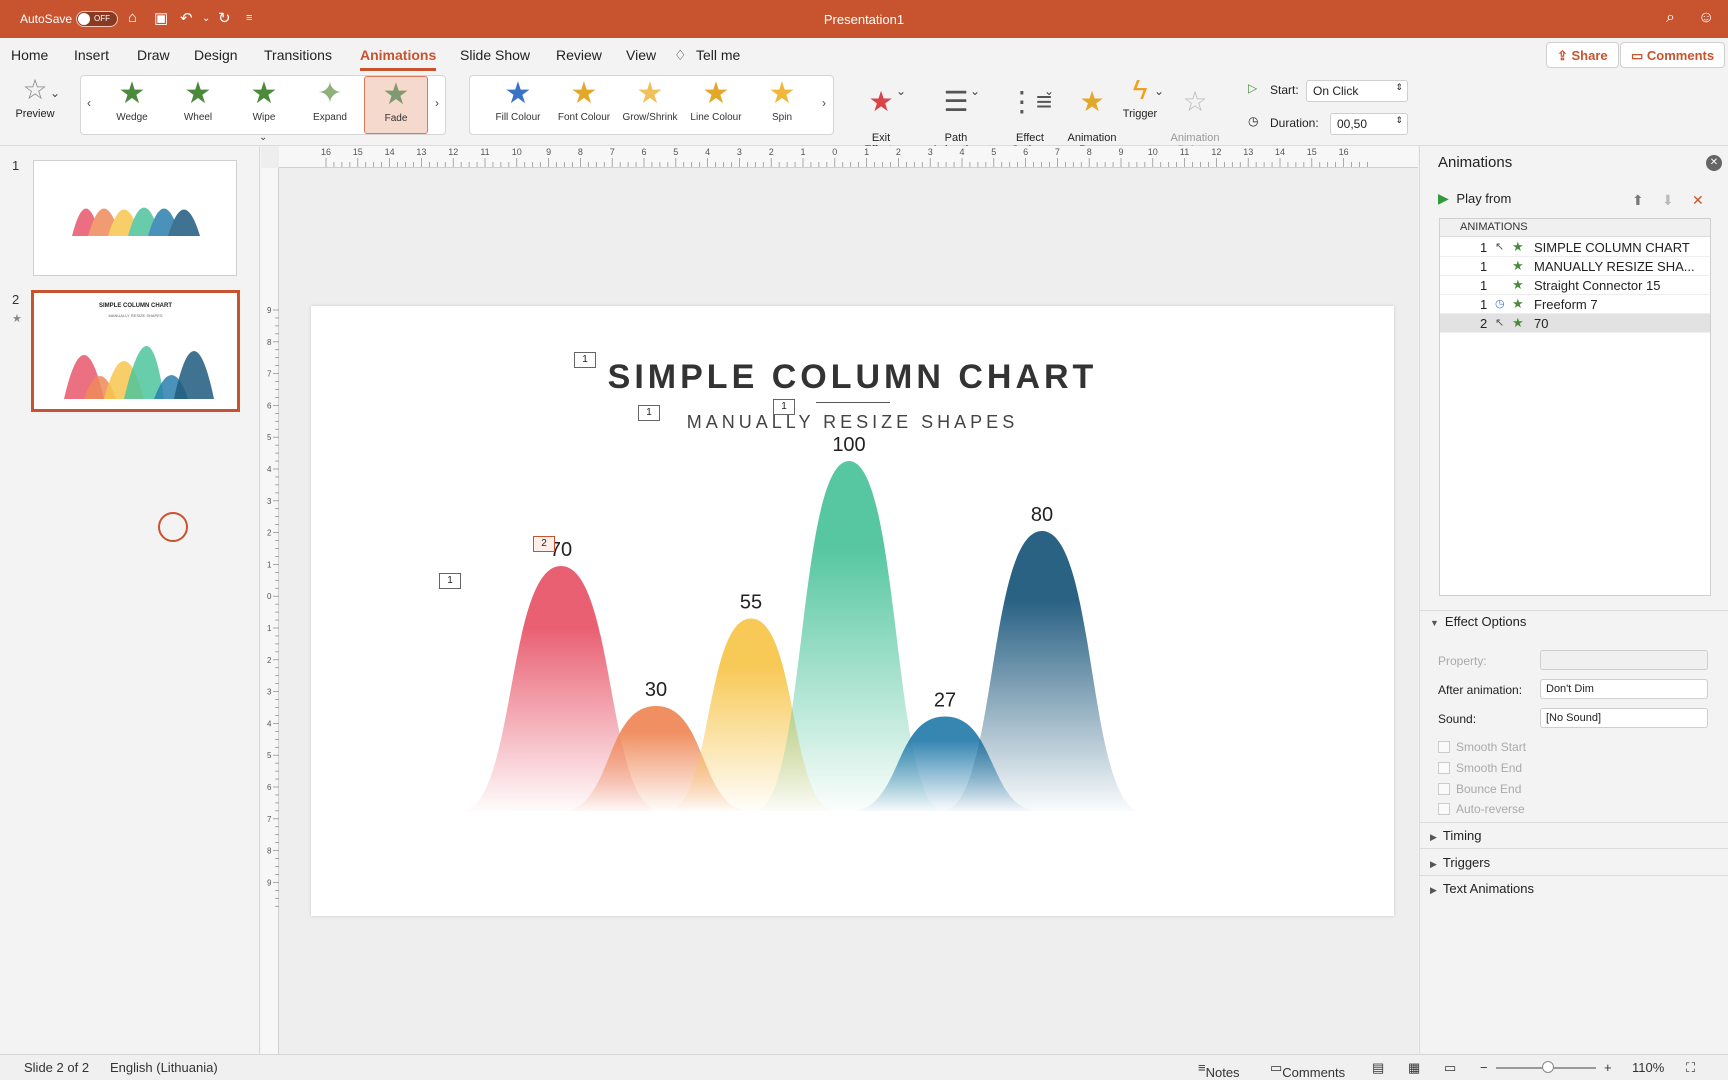  I want to click on data-label: 55, so click(751, 603).